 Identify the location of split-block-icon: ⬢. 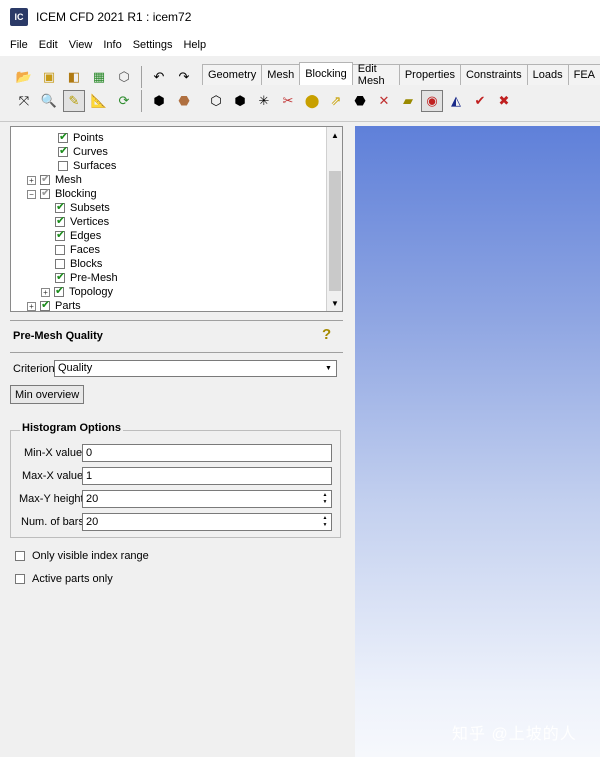
(240, 101).